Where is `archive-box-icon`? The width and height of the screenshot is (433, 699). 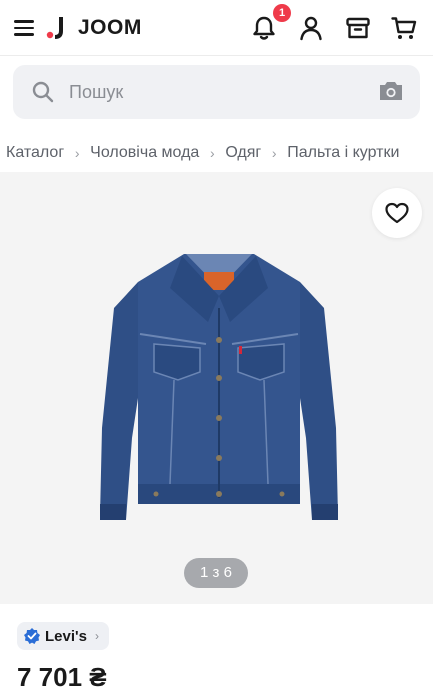
archive-box-icon is located at coordinates (358, 28).